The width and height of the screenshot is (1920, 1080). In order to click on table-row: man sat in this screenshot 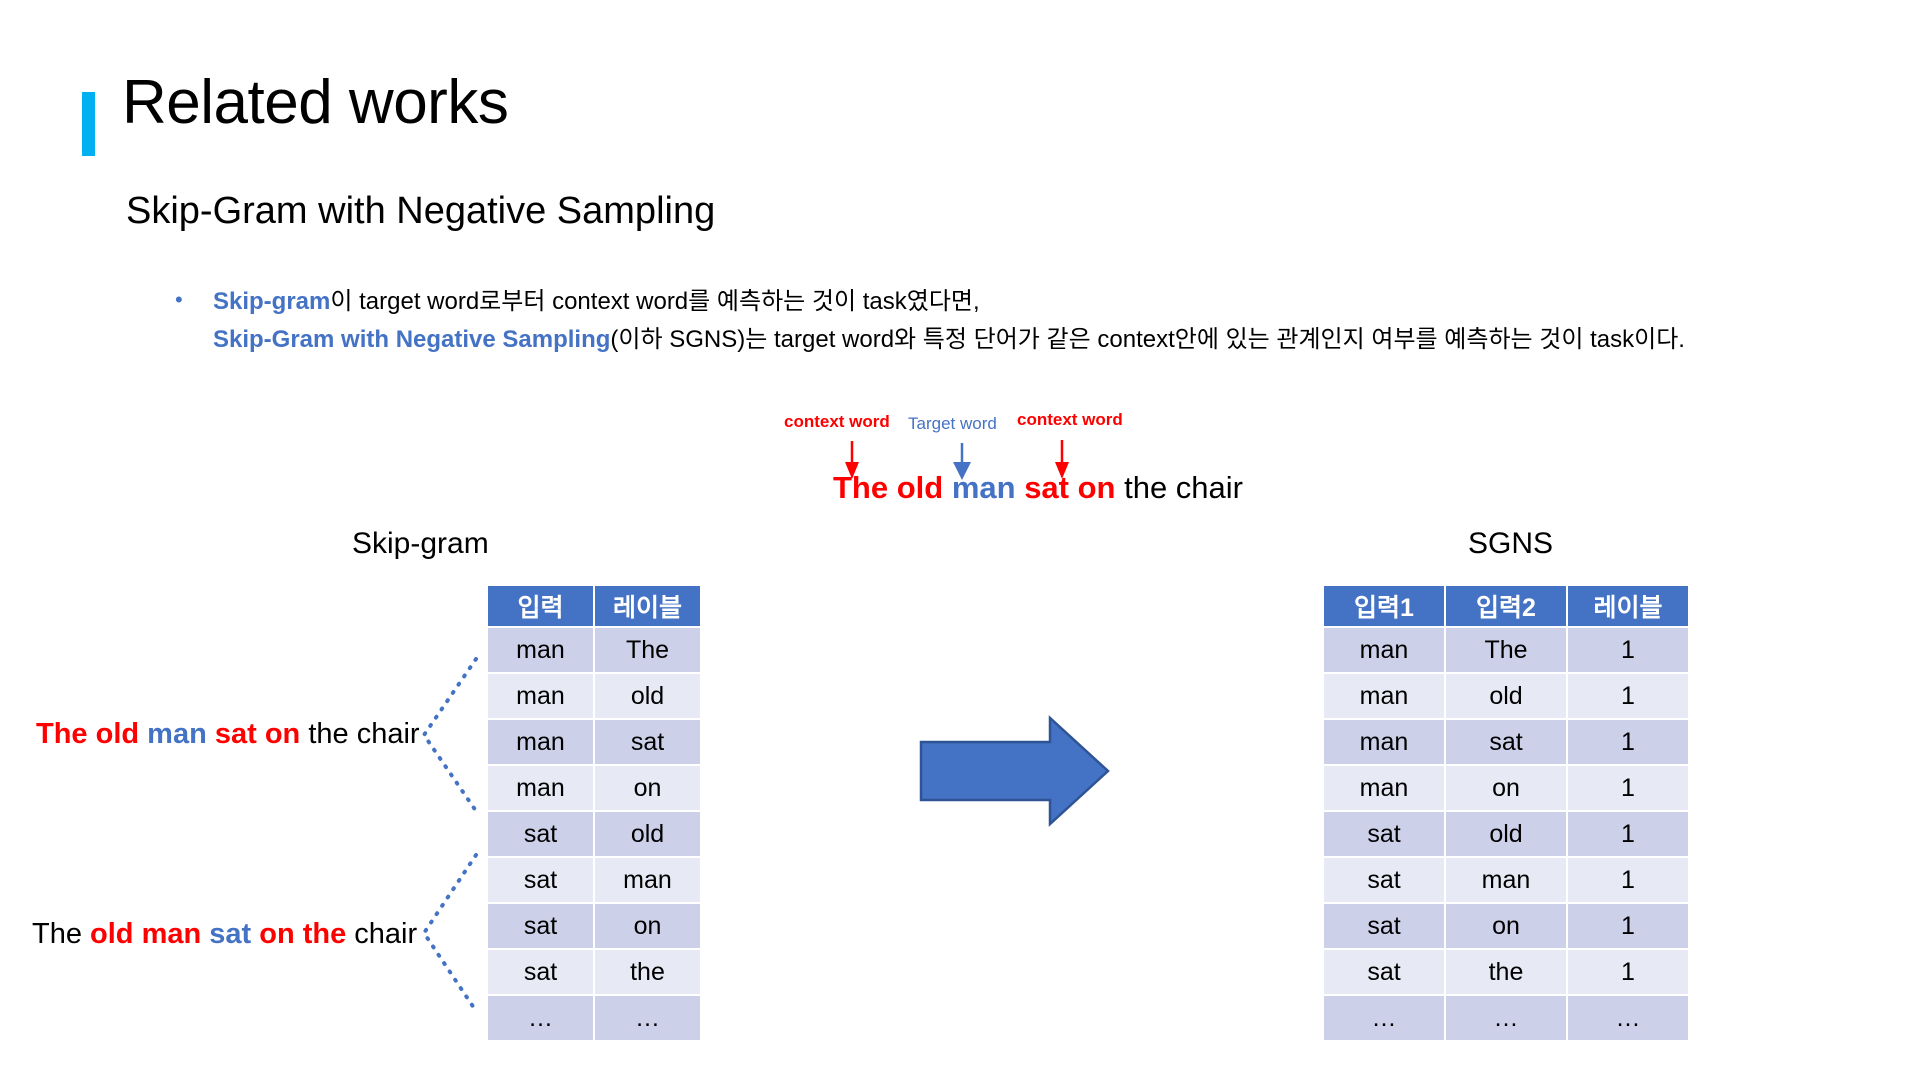, I will do `click(594, 742)`.